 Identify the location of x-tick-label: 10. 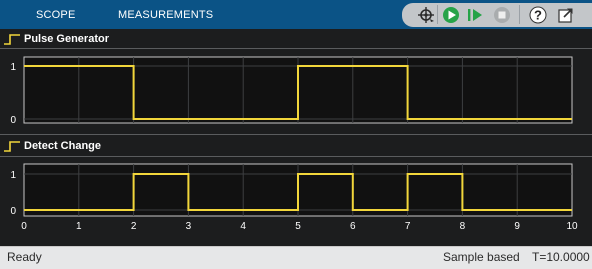
(572, 226).